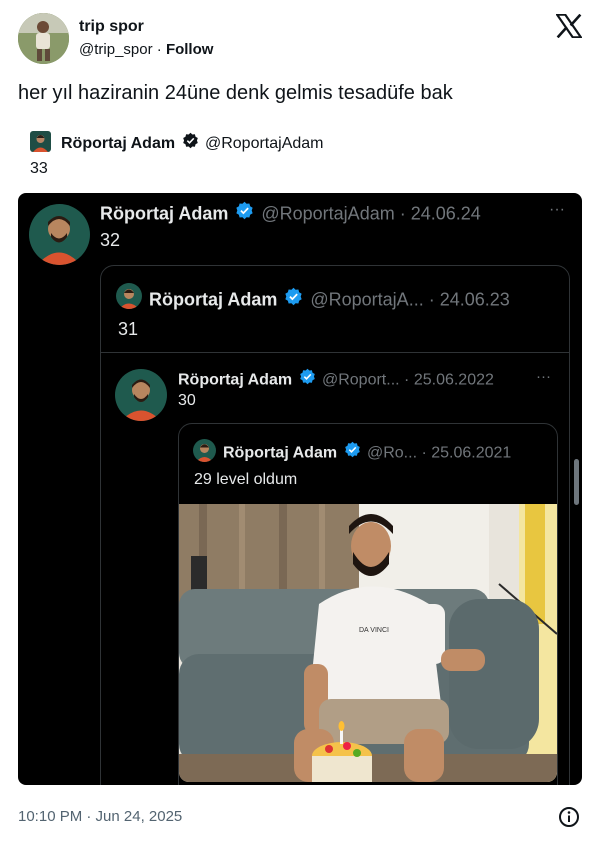 The image size is (600, 847). I want to click on quoted-header: Röportaj Adam @RoportajAdam, so click(192, 144).